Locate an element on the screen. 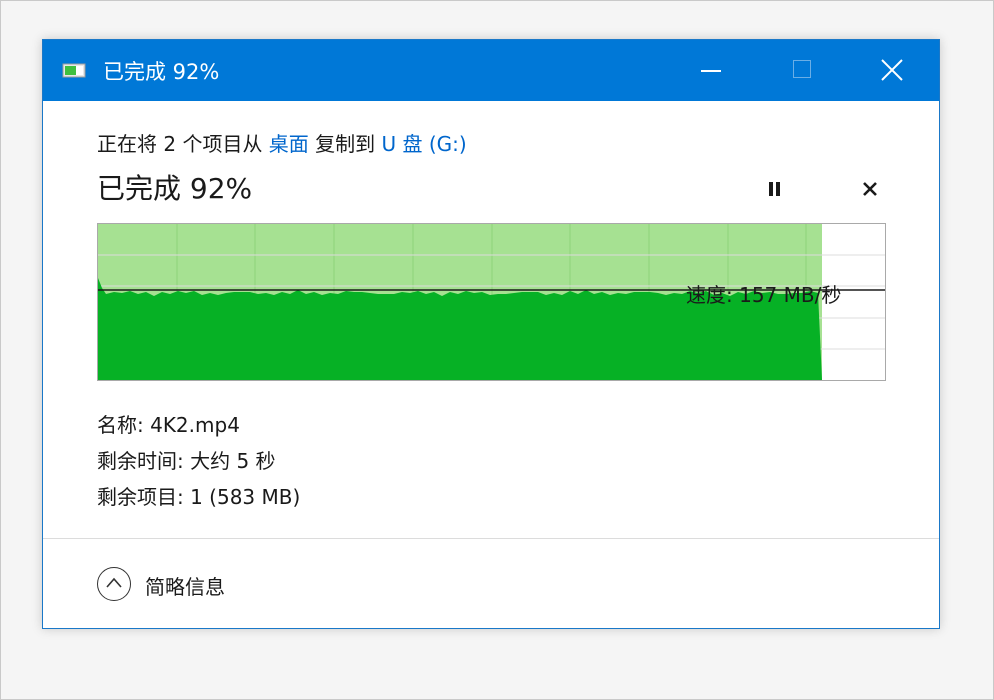  minimize-button is located at coordinates (712, 70).